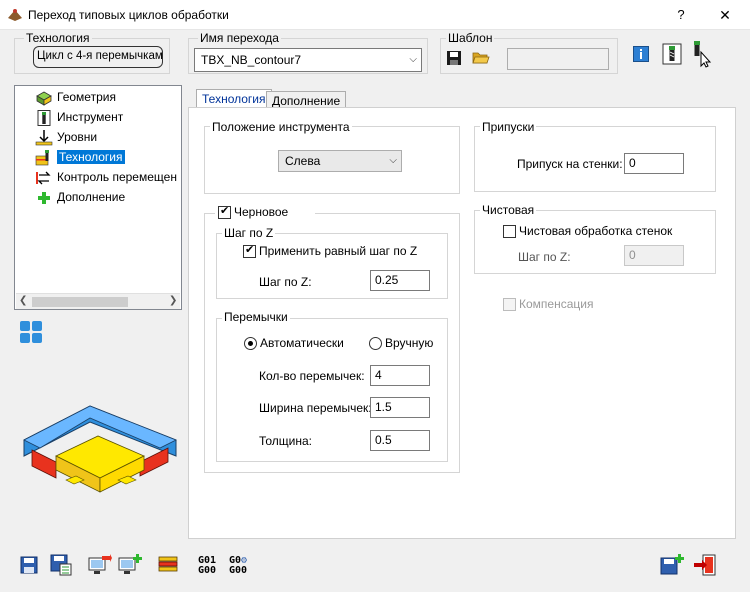 The image size is (750, 592). I want to click on tree-item-label: Дополнение, so click(91, 197).